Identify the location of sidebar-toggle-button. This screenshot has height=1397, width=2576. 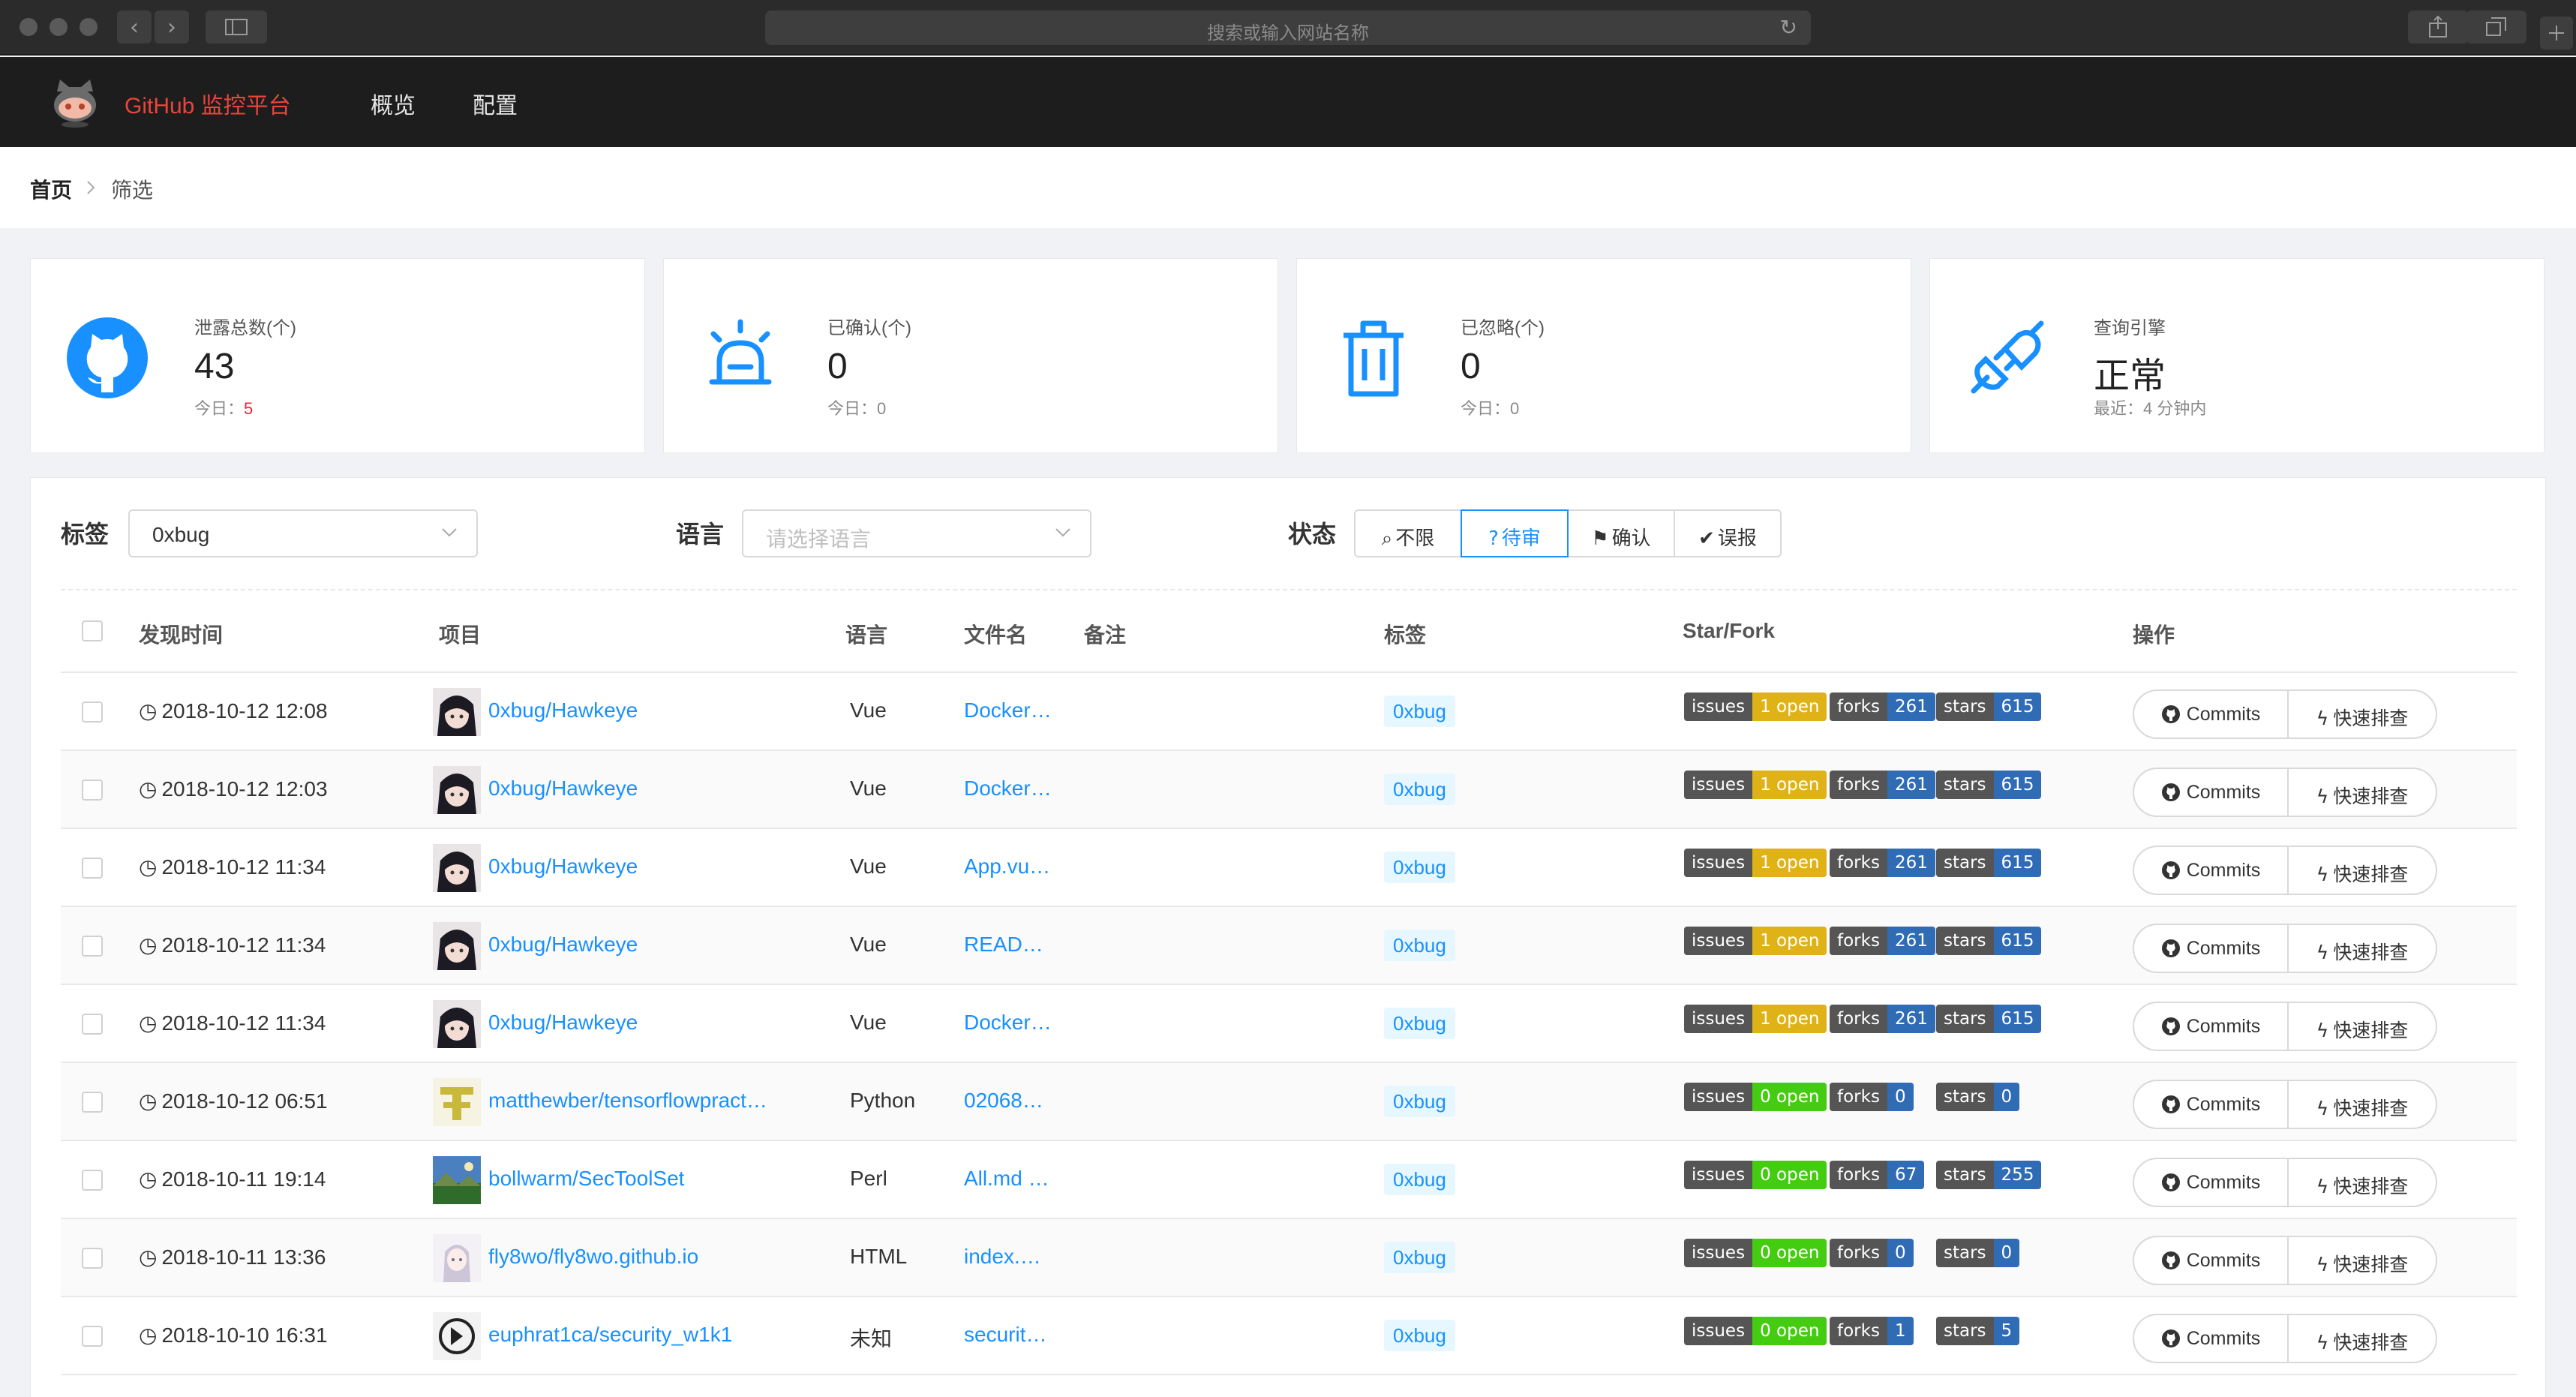
(236, 27).